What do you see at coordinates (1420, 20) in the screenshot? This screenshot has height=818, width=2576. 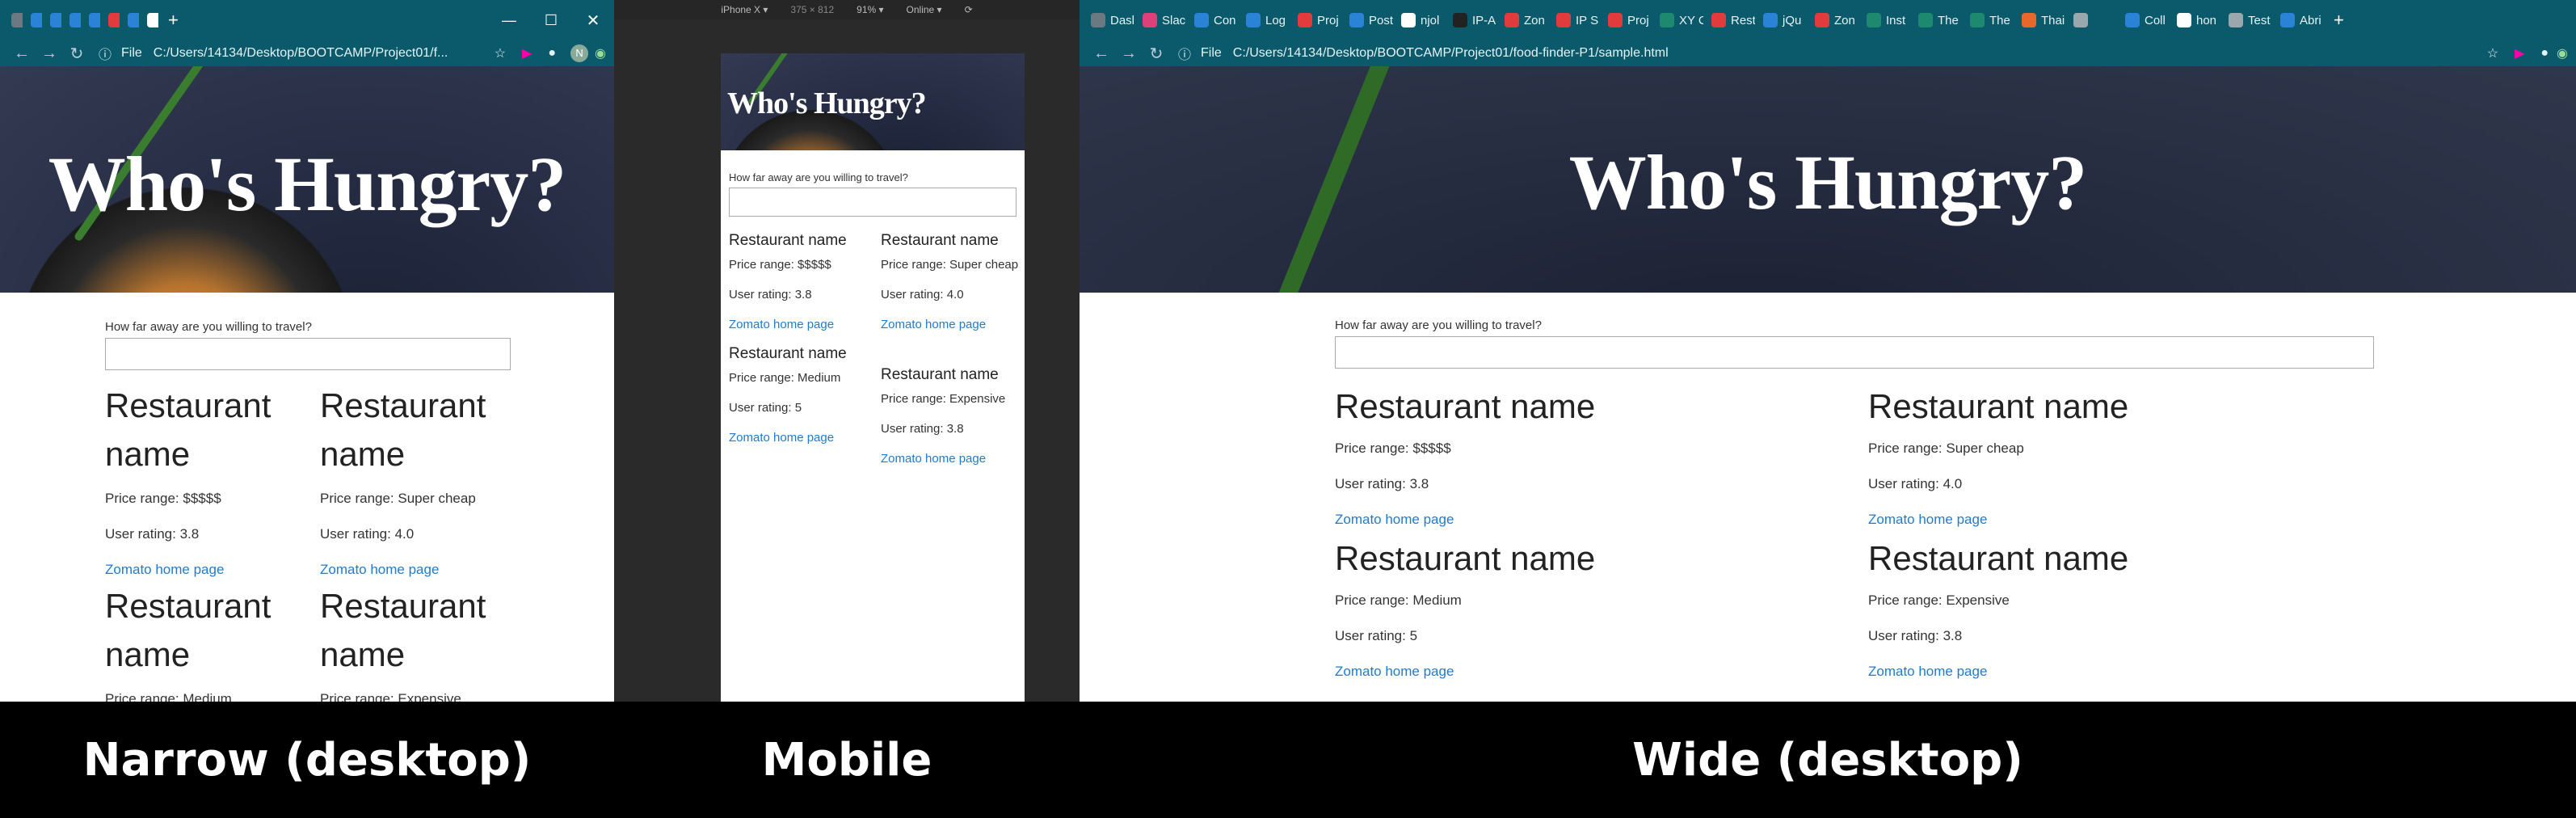 I see `browser-tab: njol` at bounding box center [1420, 20].